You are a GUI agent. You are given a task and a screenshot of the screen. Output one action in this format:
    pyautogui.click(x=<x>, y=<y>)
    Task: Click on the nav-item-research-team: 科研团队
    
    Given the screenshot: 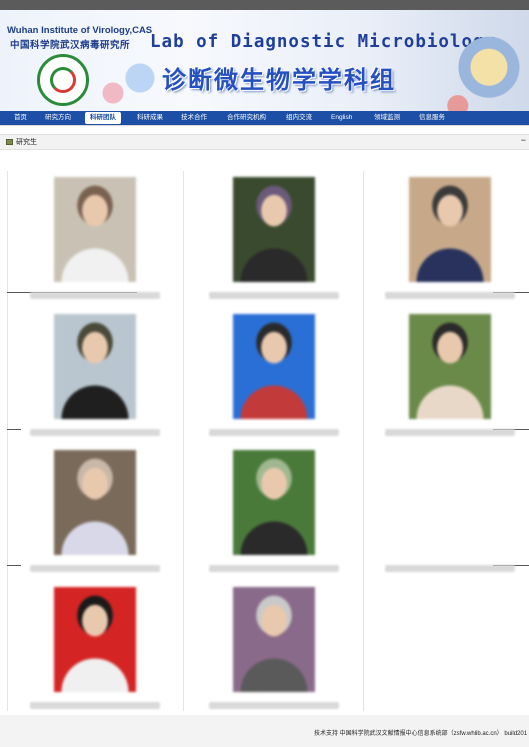 What is the action you would take?
    pyautogui.click(x=103, y=118)
    